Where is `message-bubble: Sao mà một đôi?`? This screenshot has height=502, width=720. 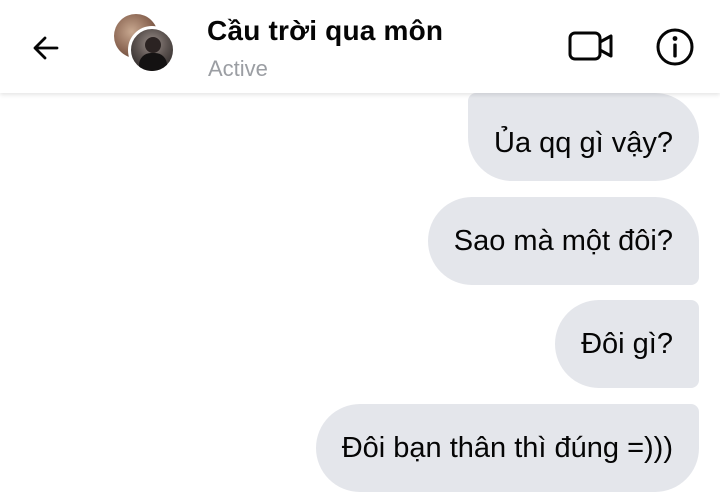
message-bubble: Sao mà một đôi? is located at coordinates (563, 241).